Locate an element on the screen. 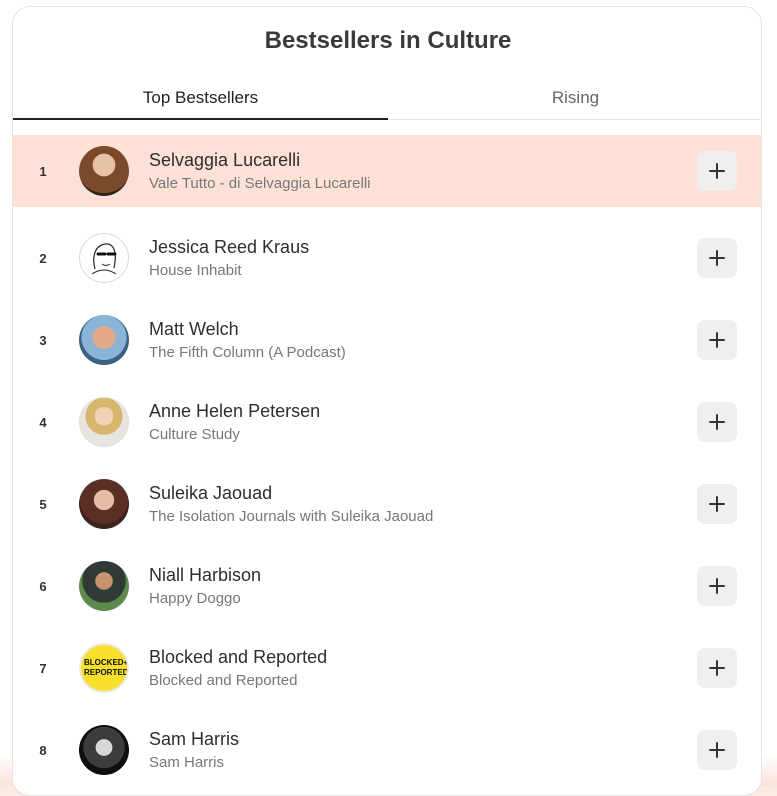 The height and width of the screenshot is (796, 777). illustration-icon is located at coordinates (104, 259).